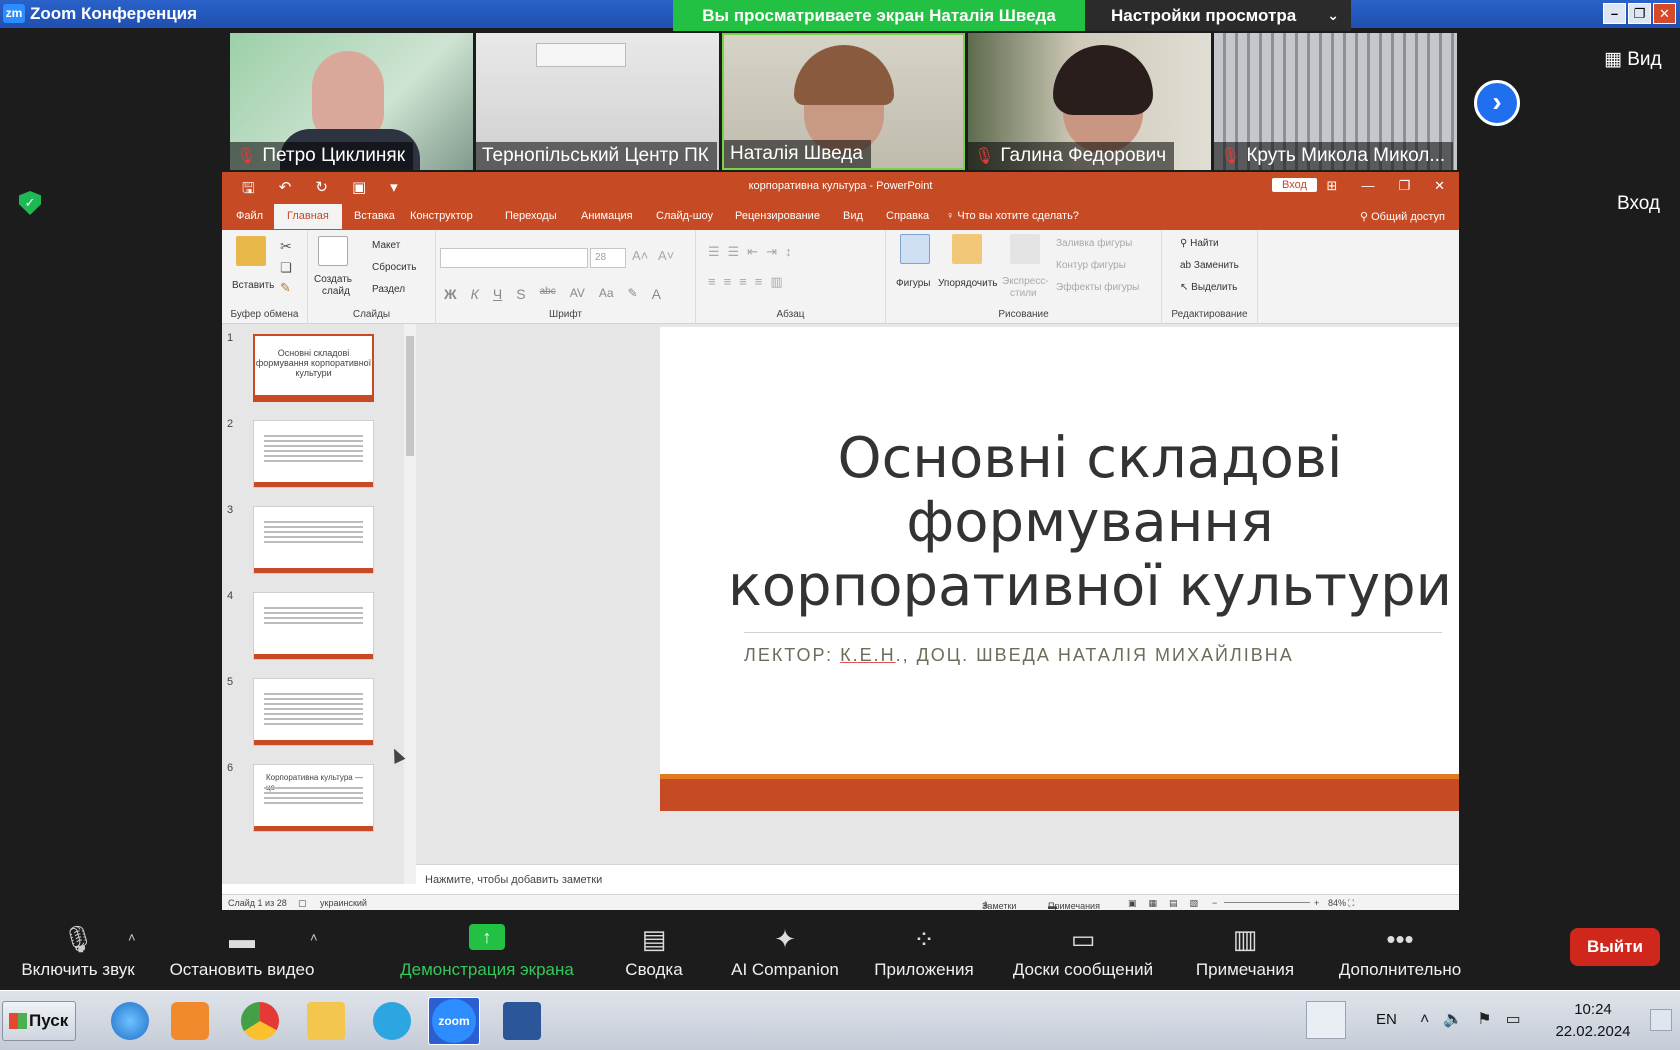 Image resolution: width=1680 pixels, height=1050 pixels. I want to click on more-button: ••• Дополнительно, so click(1400, 950).